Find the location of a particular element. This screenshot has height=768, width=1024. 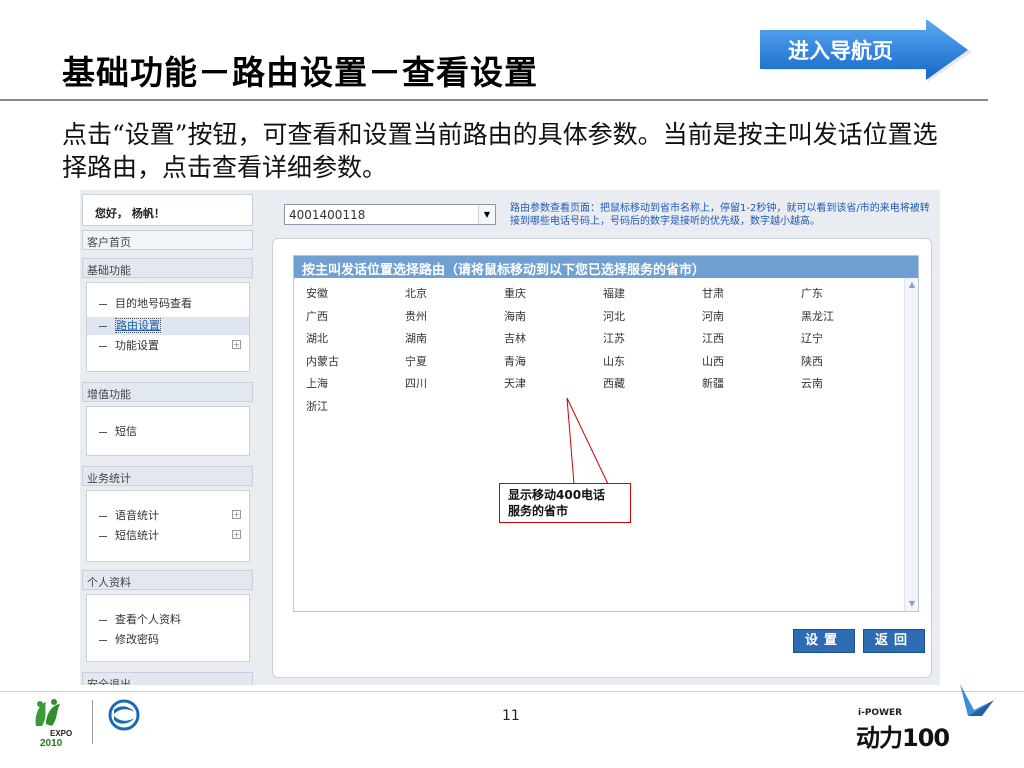

title-divider is located at coordinates (494, 100).